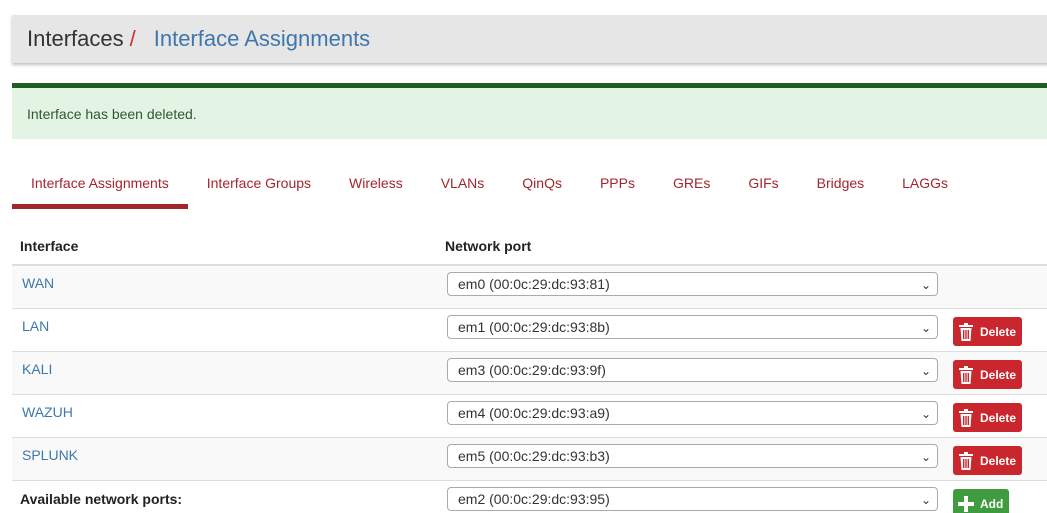  I want to click on table-row: KALI em3 (00:0c:29:dc:93:9f) ⌄ Delete, so click(529, 373).